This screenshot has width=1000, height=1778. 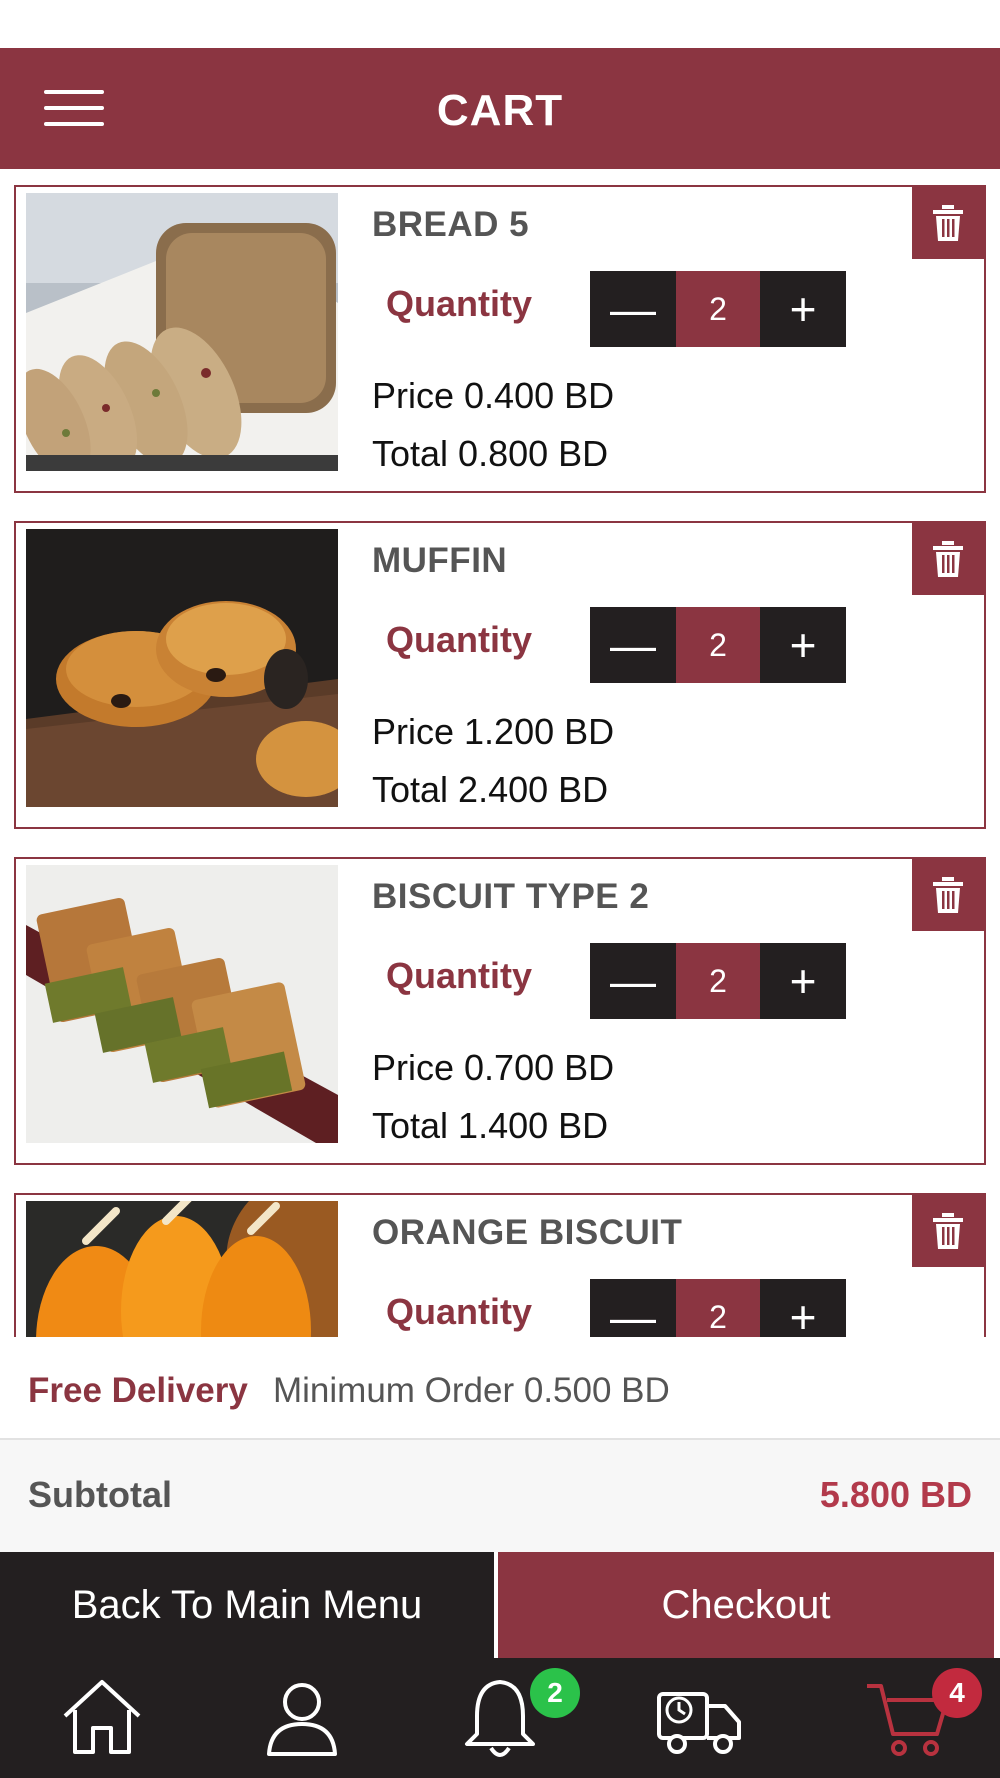 I want to click on page-title: CART, so click(x=500, y=110).